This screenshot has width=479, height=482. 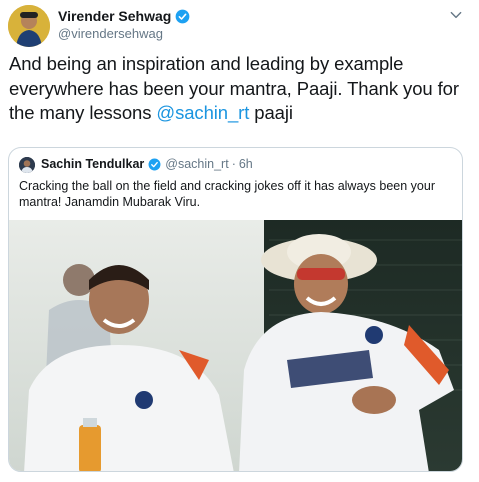 I want to click on avatar-image, so click(x=29, y=26).